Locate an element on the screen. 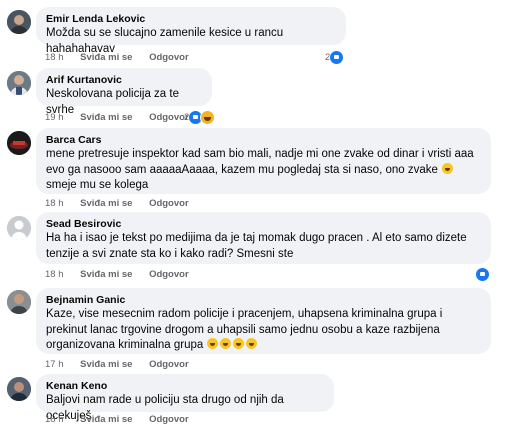 Image resolution: width=513 pixels, height=425 pixels. comment-time: 19 h is located at coordinates (54, 117).